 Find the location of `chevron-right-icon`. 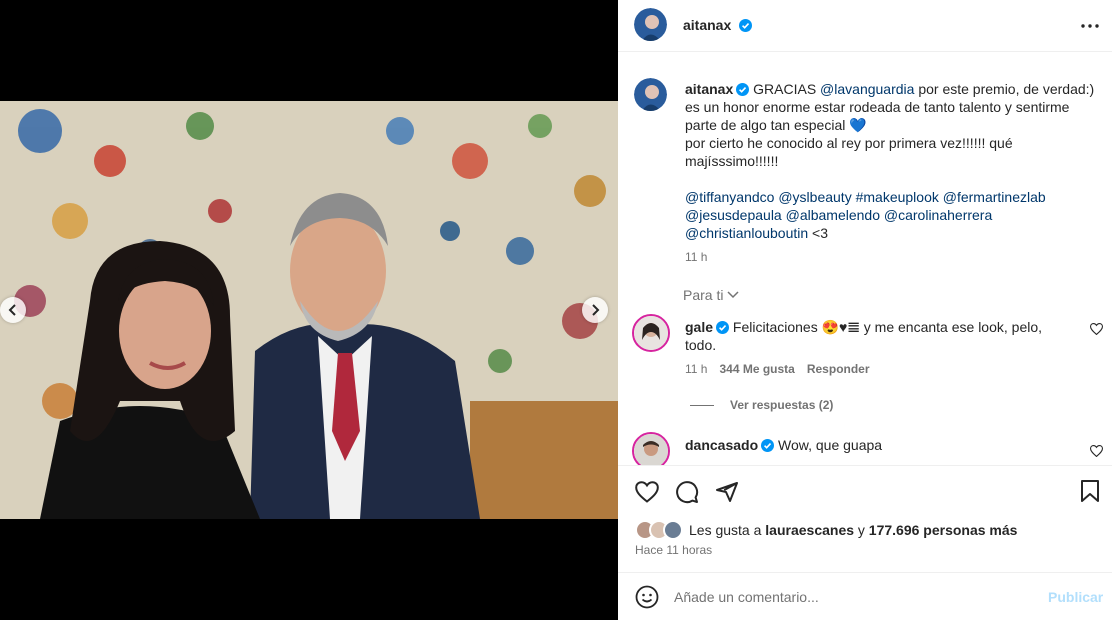

chevron-right-icon is located at coordinates (596, 310).